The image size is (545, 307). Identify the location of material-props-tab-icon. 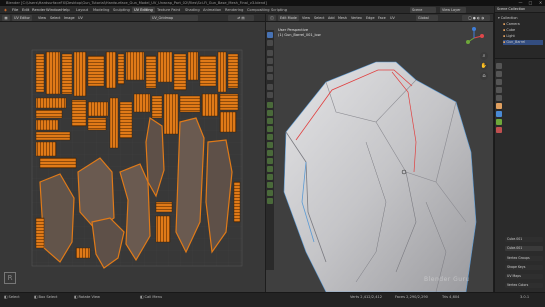
(499, 130).